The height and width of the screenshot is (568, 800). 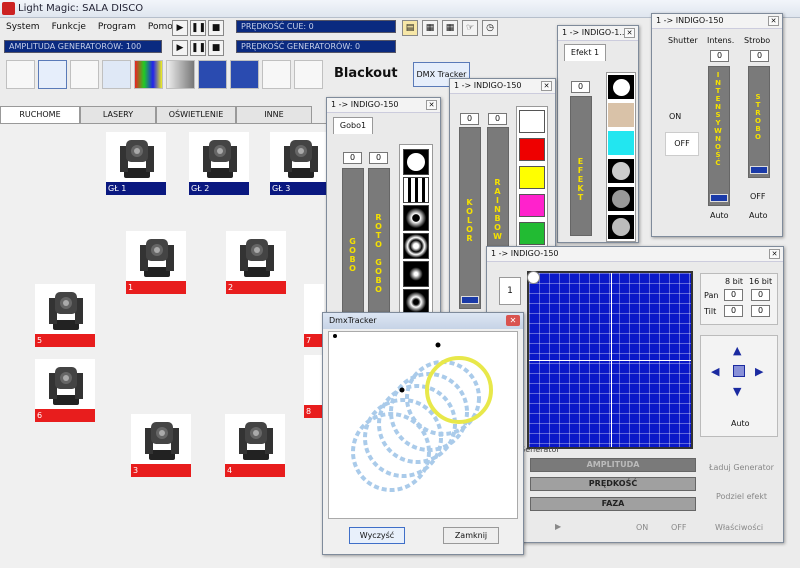 What do you see at coordinates (216, 48) in the screenshot?
I see `stop-button-2: ■` at bounding box center [216, 48].